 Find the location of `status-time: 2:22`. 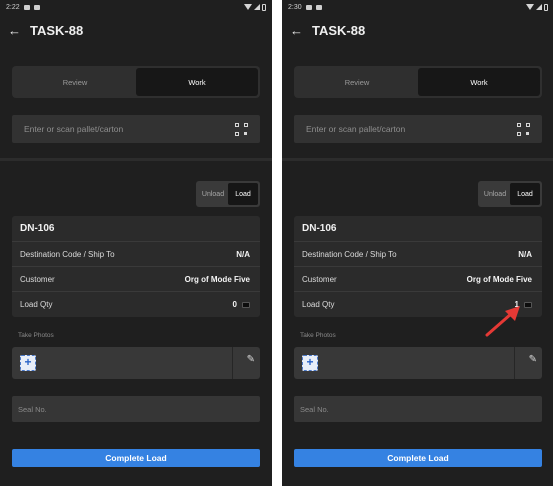

status-time: 2:22 is located at coordinates (13, 7).